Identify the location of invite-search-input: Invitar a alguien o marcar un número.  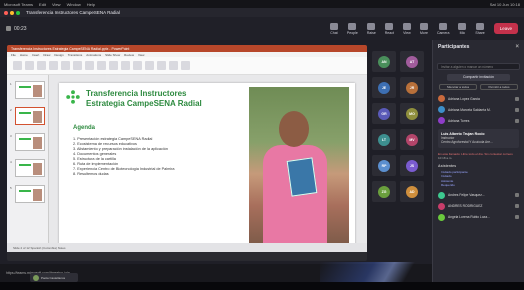
(478, 66).